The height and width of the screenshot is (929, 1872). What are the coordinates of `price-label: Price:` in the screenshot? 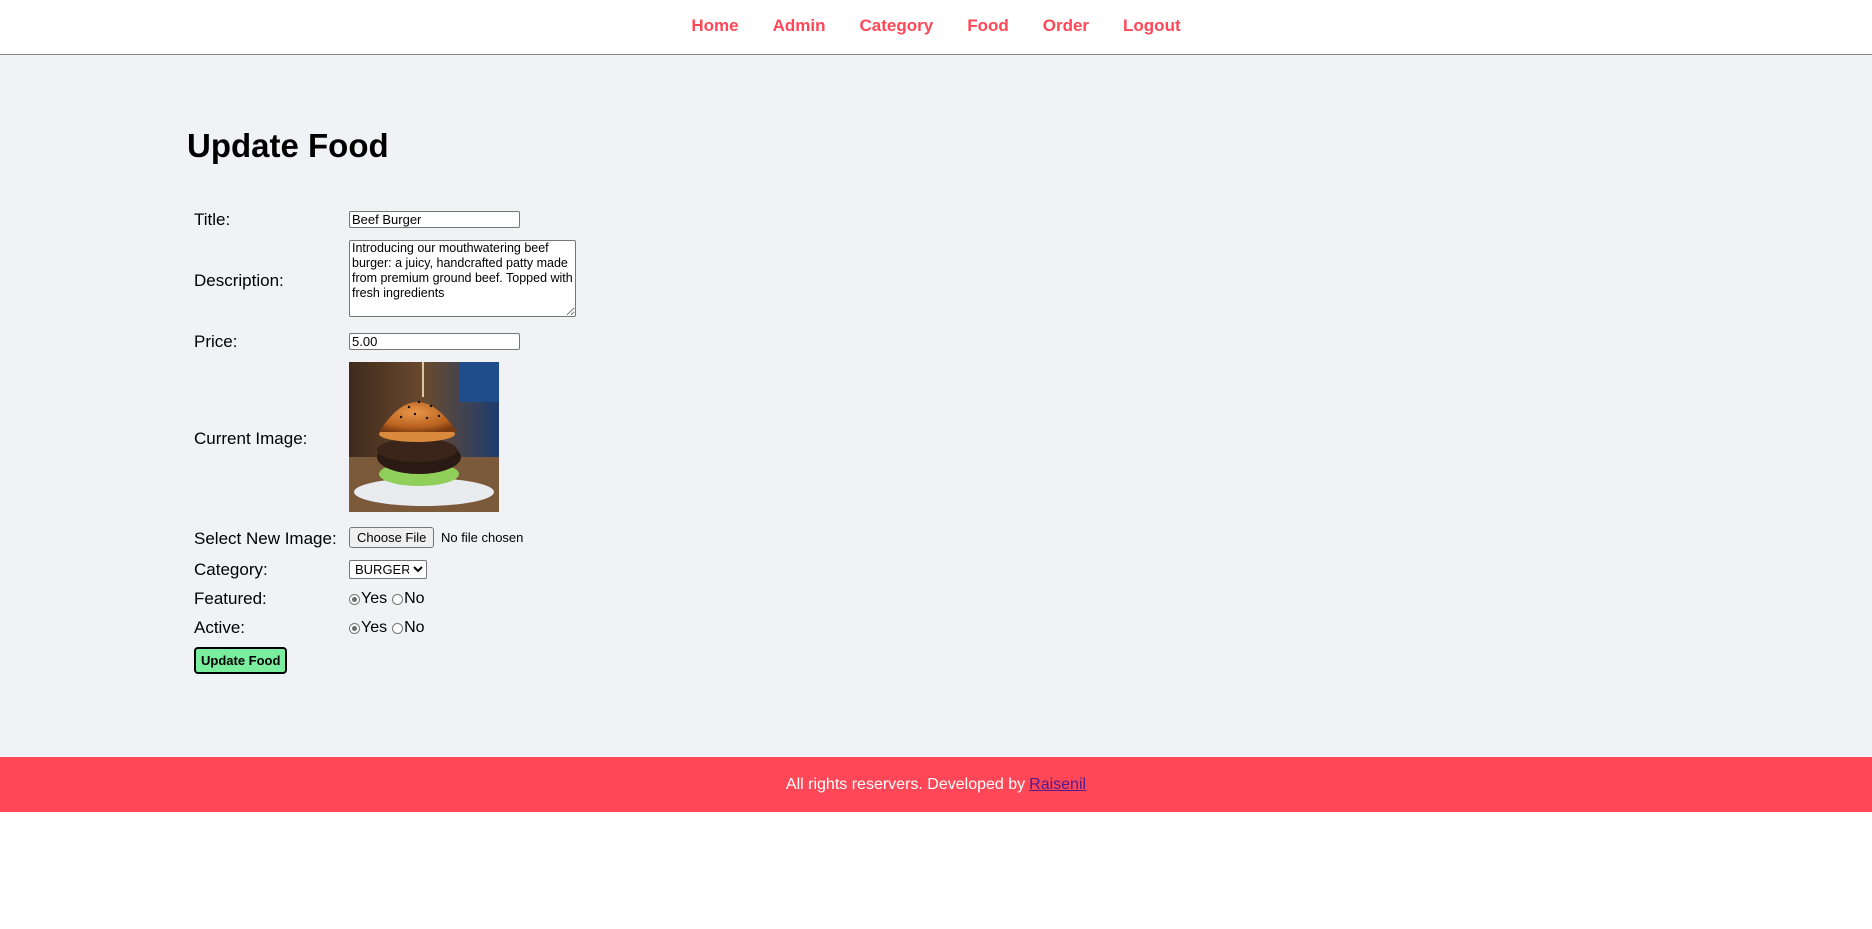 It's located at (216, 341).